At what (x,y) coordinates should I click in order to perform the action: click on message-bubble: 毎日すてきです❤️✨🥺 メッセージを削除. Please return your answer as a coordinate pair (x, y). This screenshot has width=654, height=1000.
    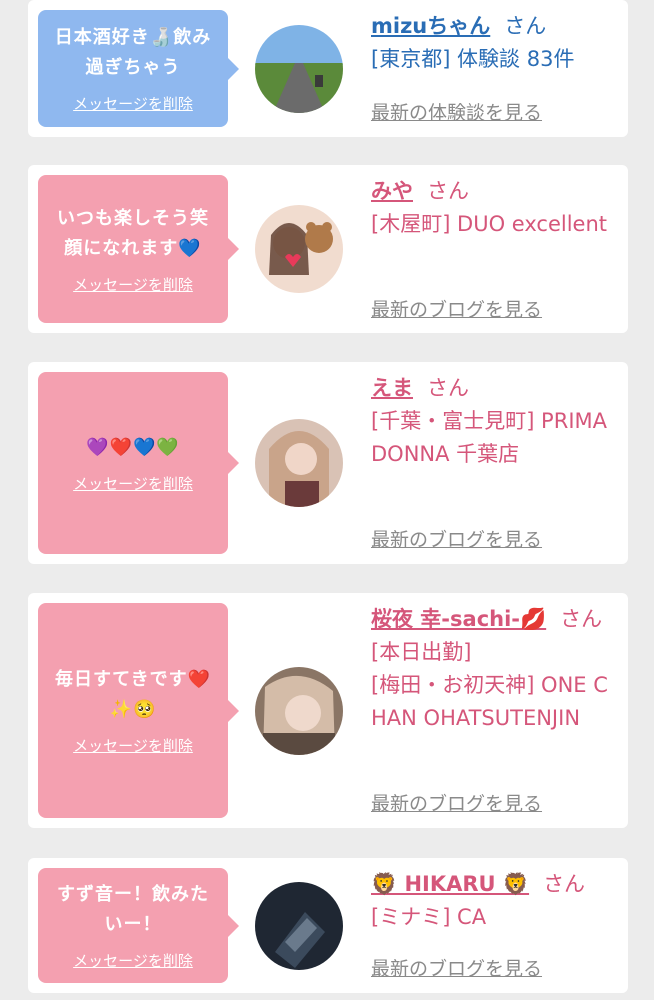
    Looking at the image, I should click on (138, 710).